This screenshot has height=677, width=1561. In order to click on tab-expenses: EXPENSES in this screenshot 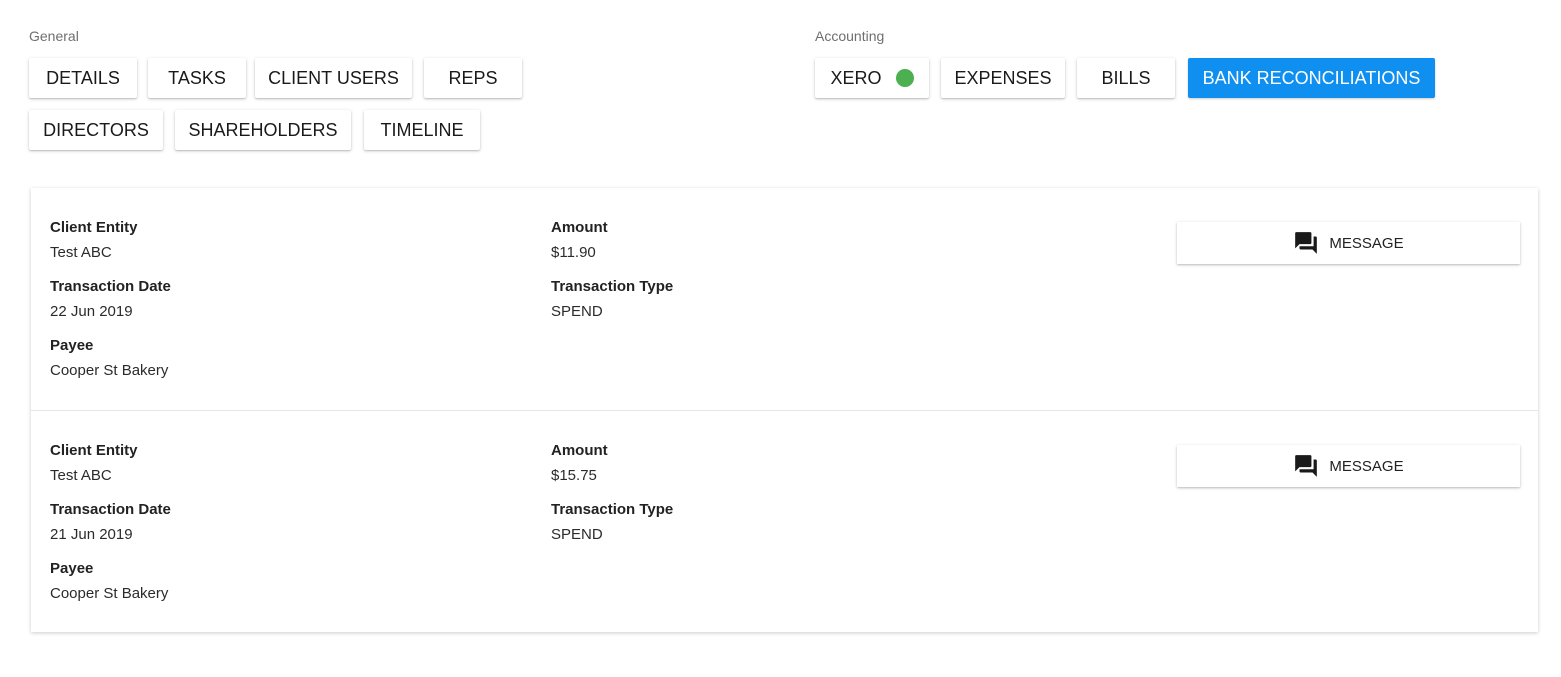, I will do `click(1003, 78)`.